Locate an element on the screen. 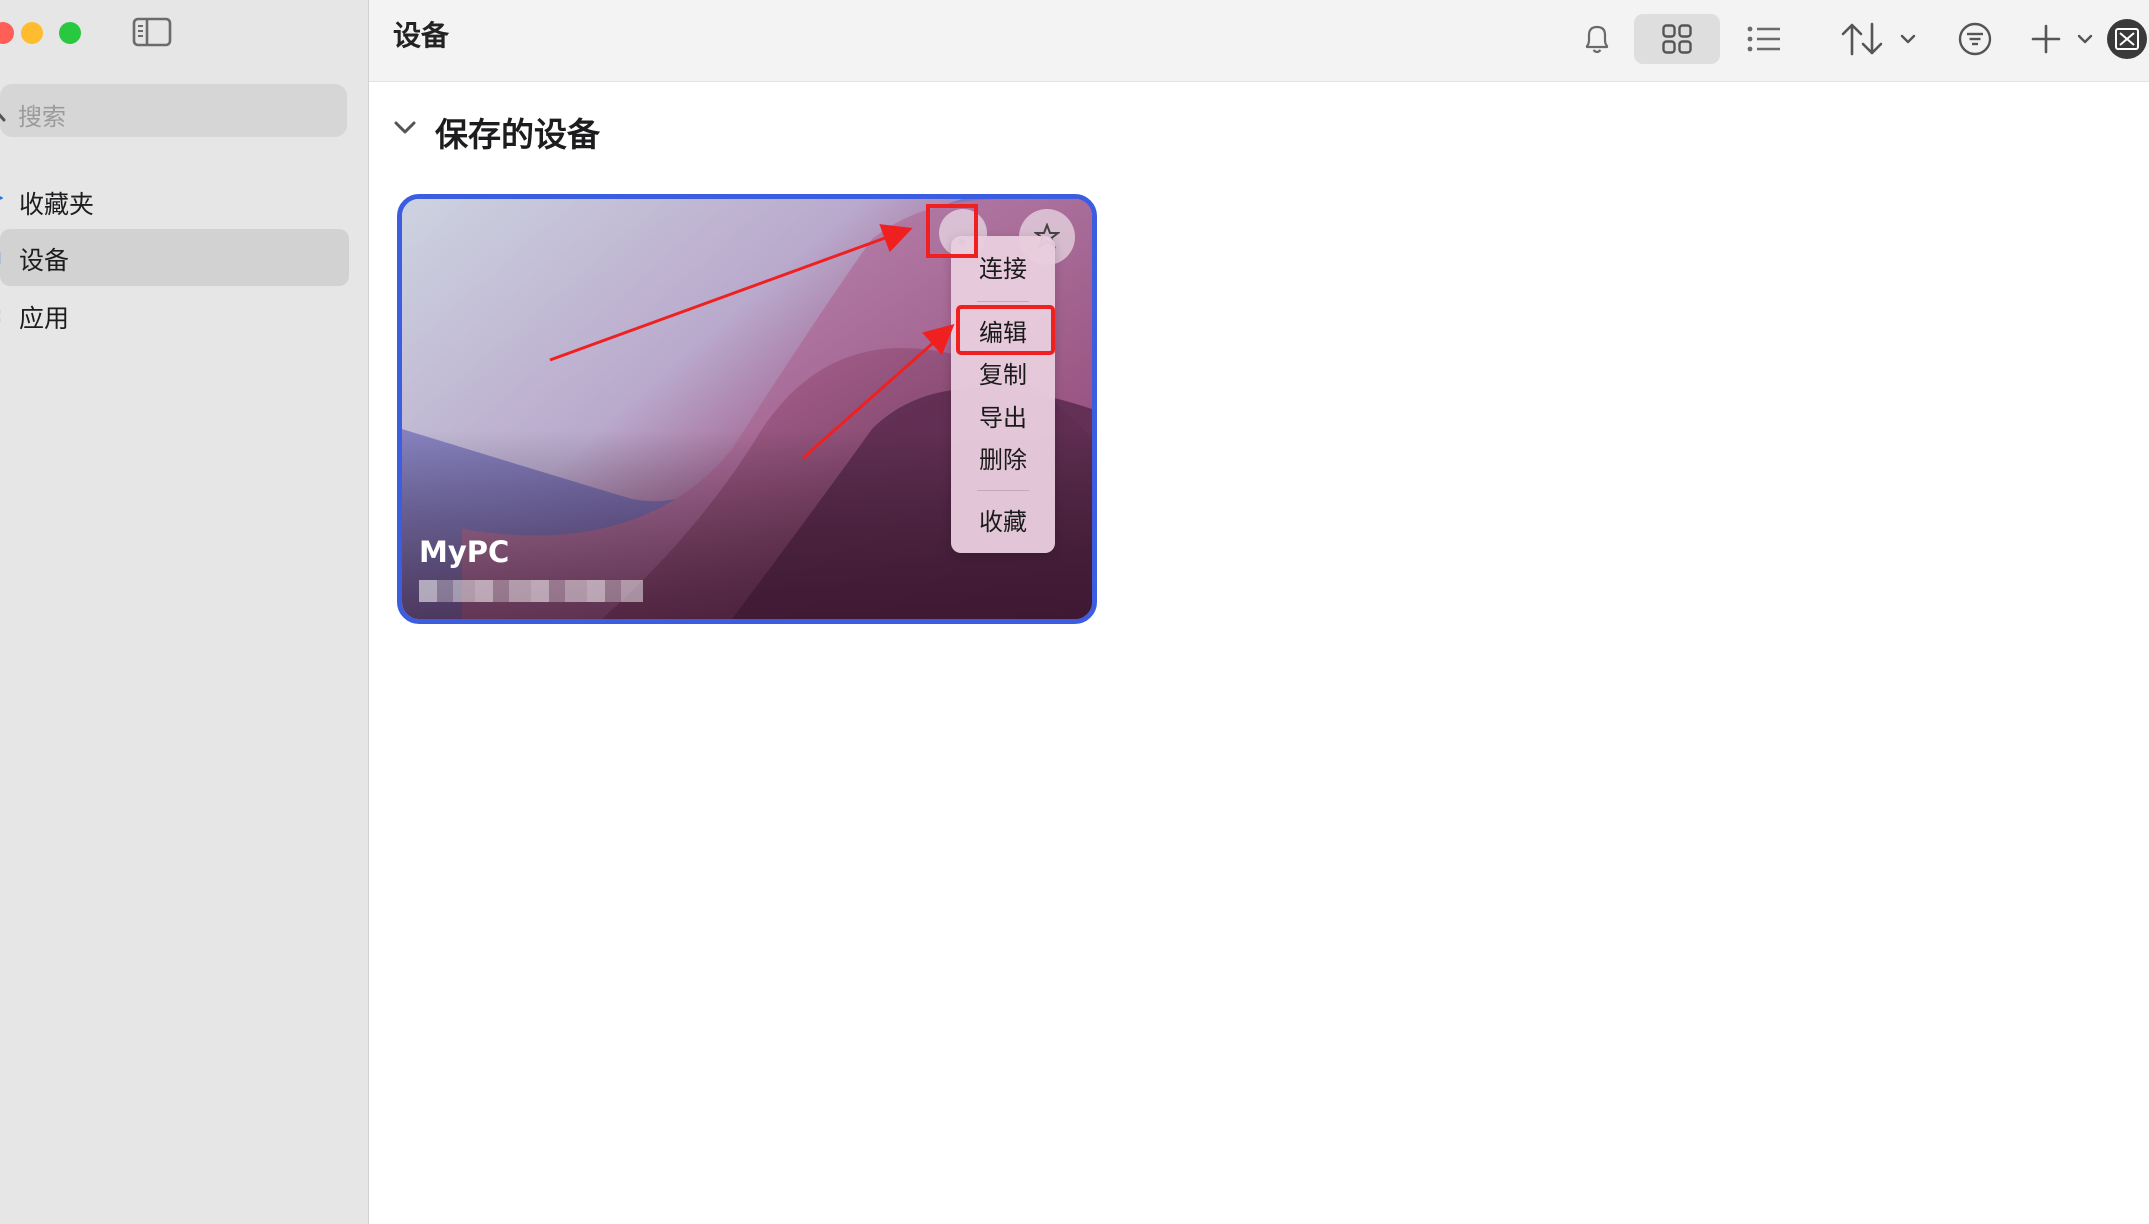 The width and height of the screenshot is (2149, 1224). search-icon is located at coordinates (6, 111).